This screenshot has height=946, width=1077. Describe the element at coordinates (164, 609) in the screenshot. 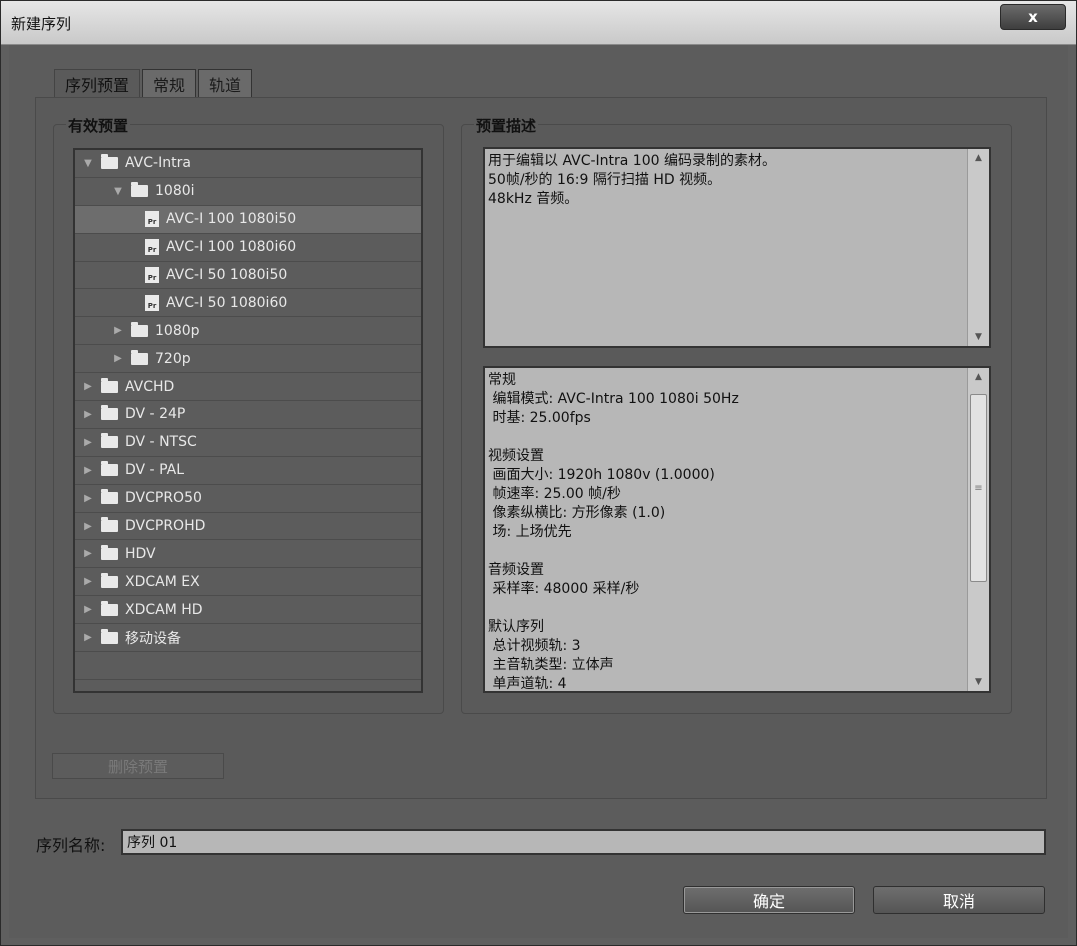

I see `tree-item-label: XDCAM HD` at that location.